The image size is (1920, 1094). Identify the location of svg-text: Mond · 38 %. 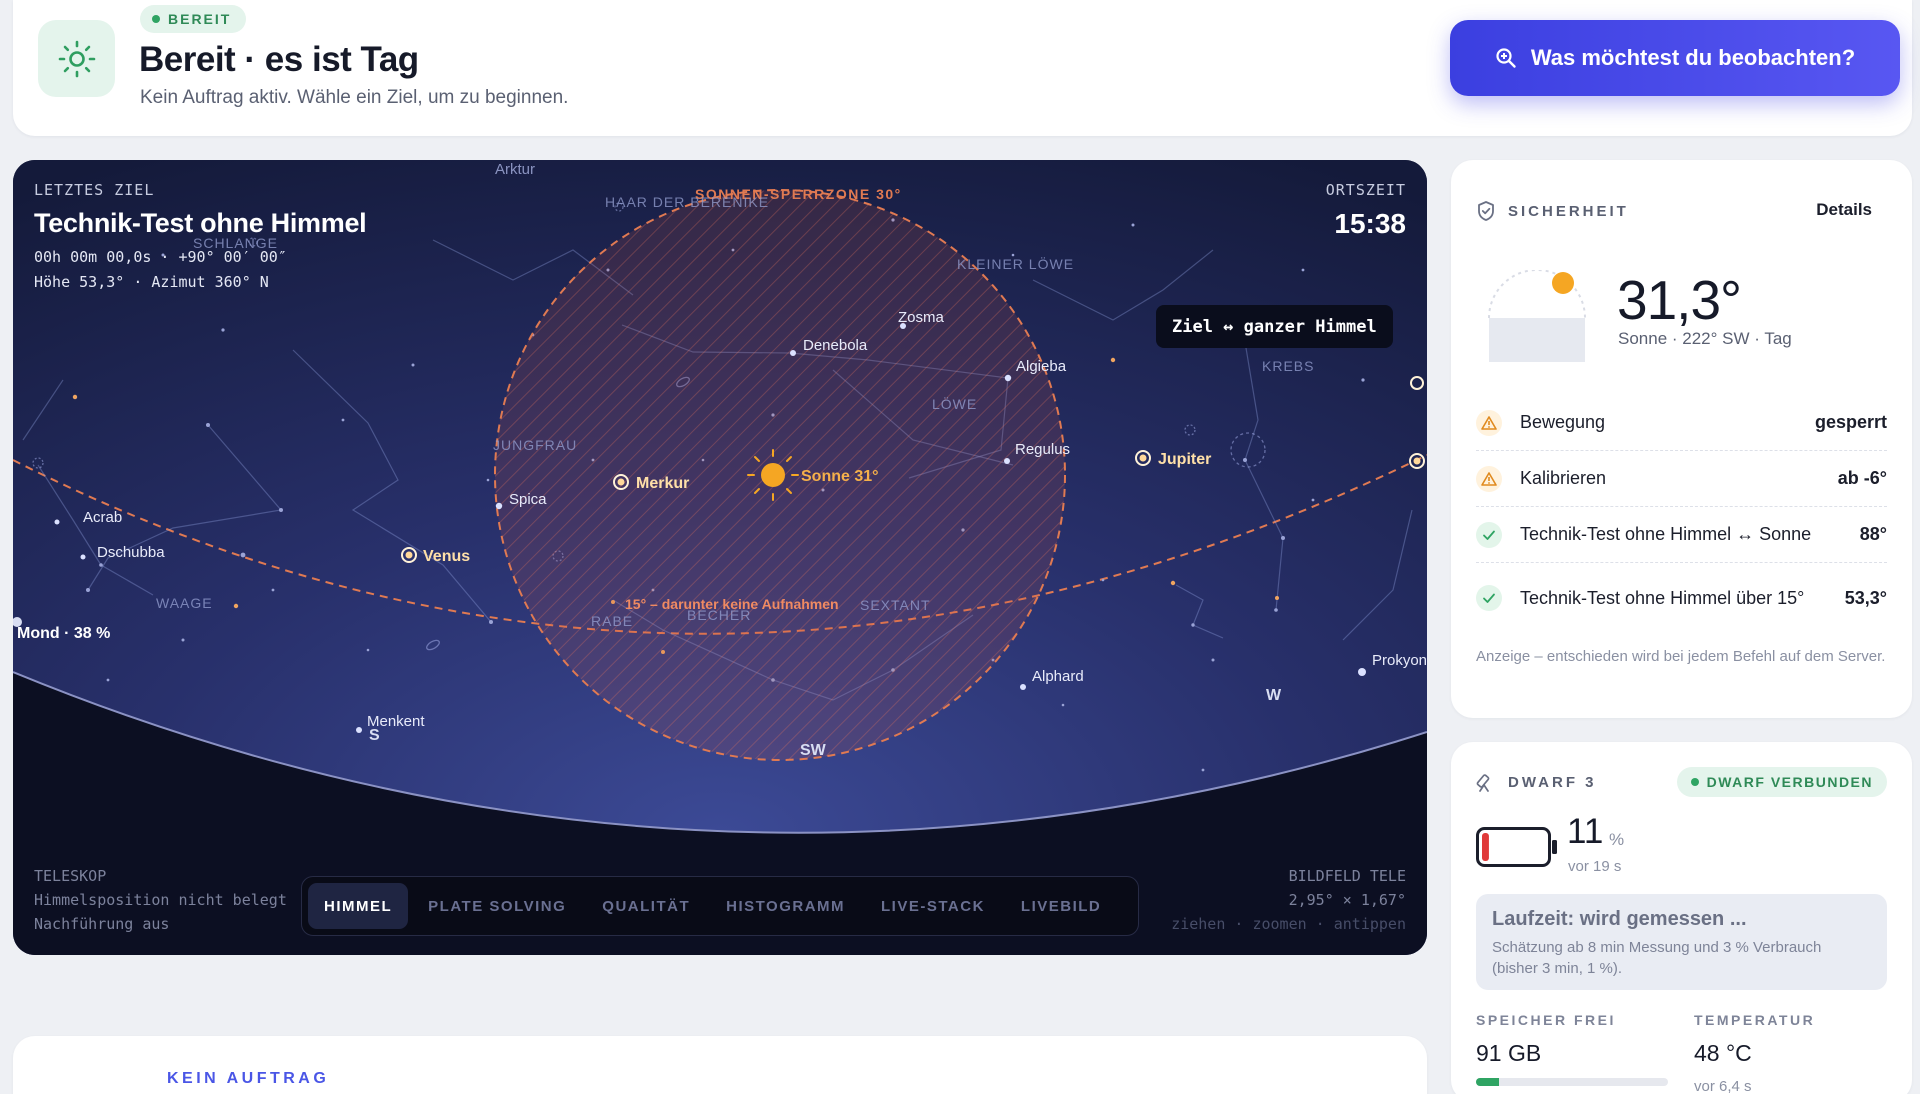
(63, 633).